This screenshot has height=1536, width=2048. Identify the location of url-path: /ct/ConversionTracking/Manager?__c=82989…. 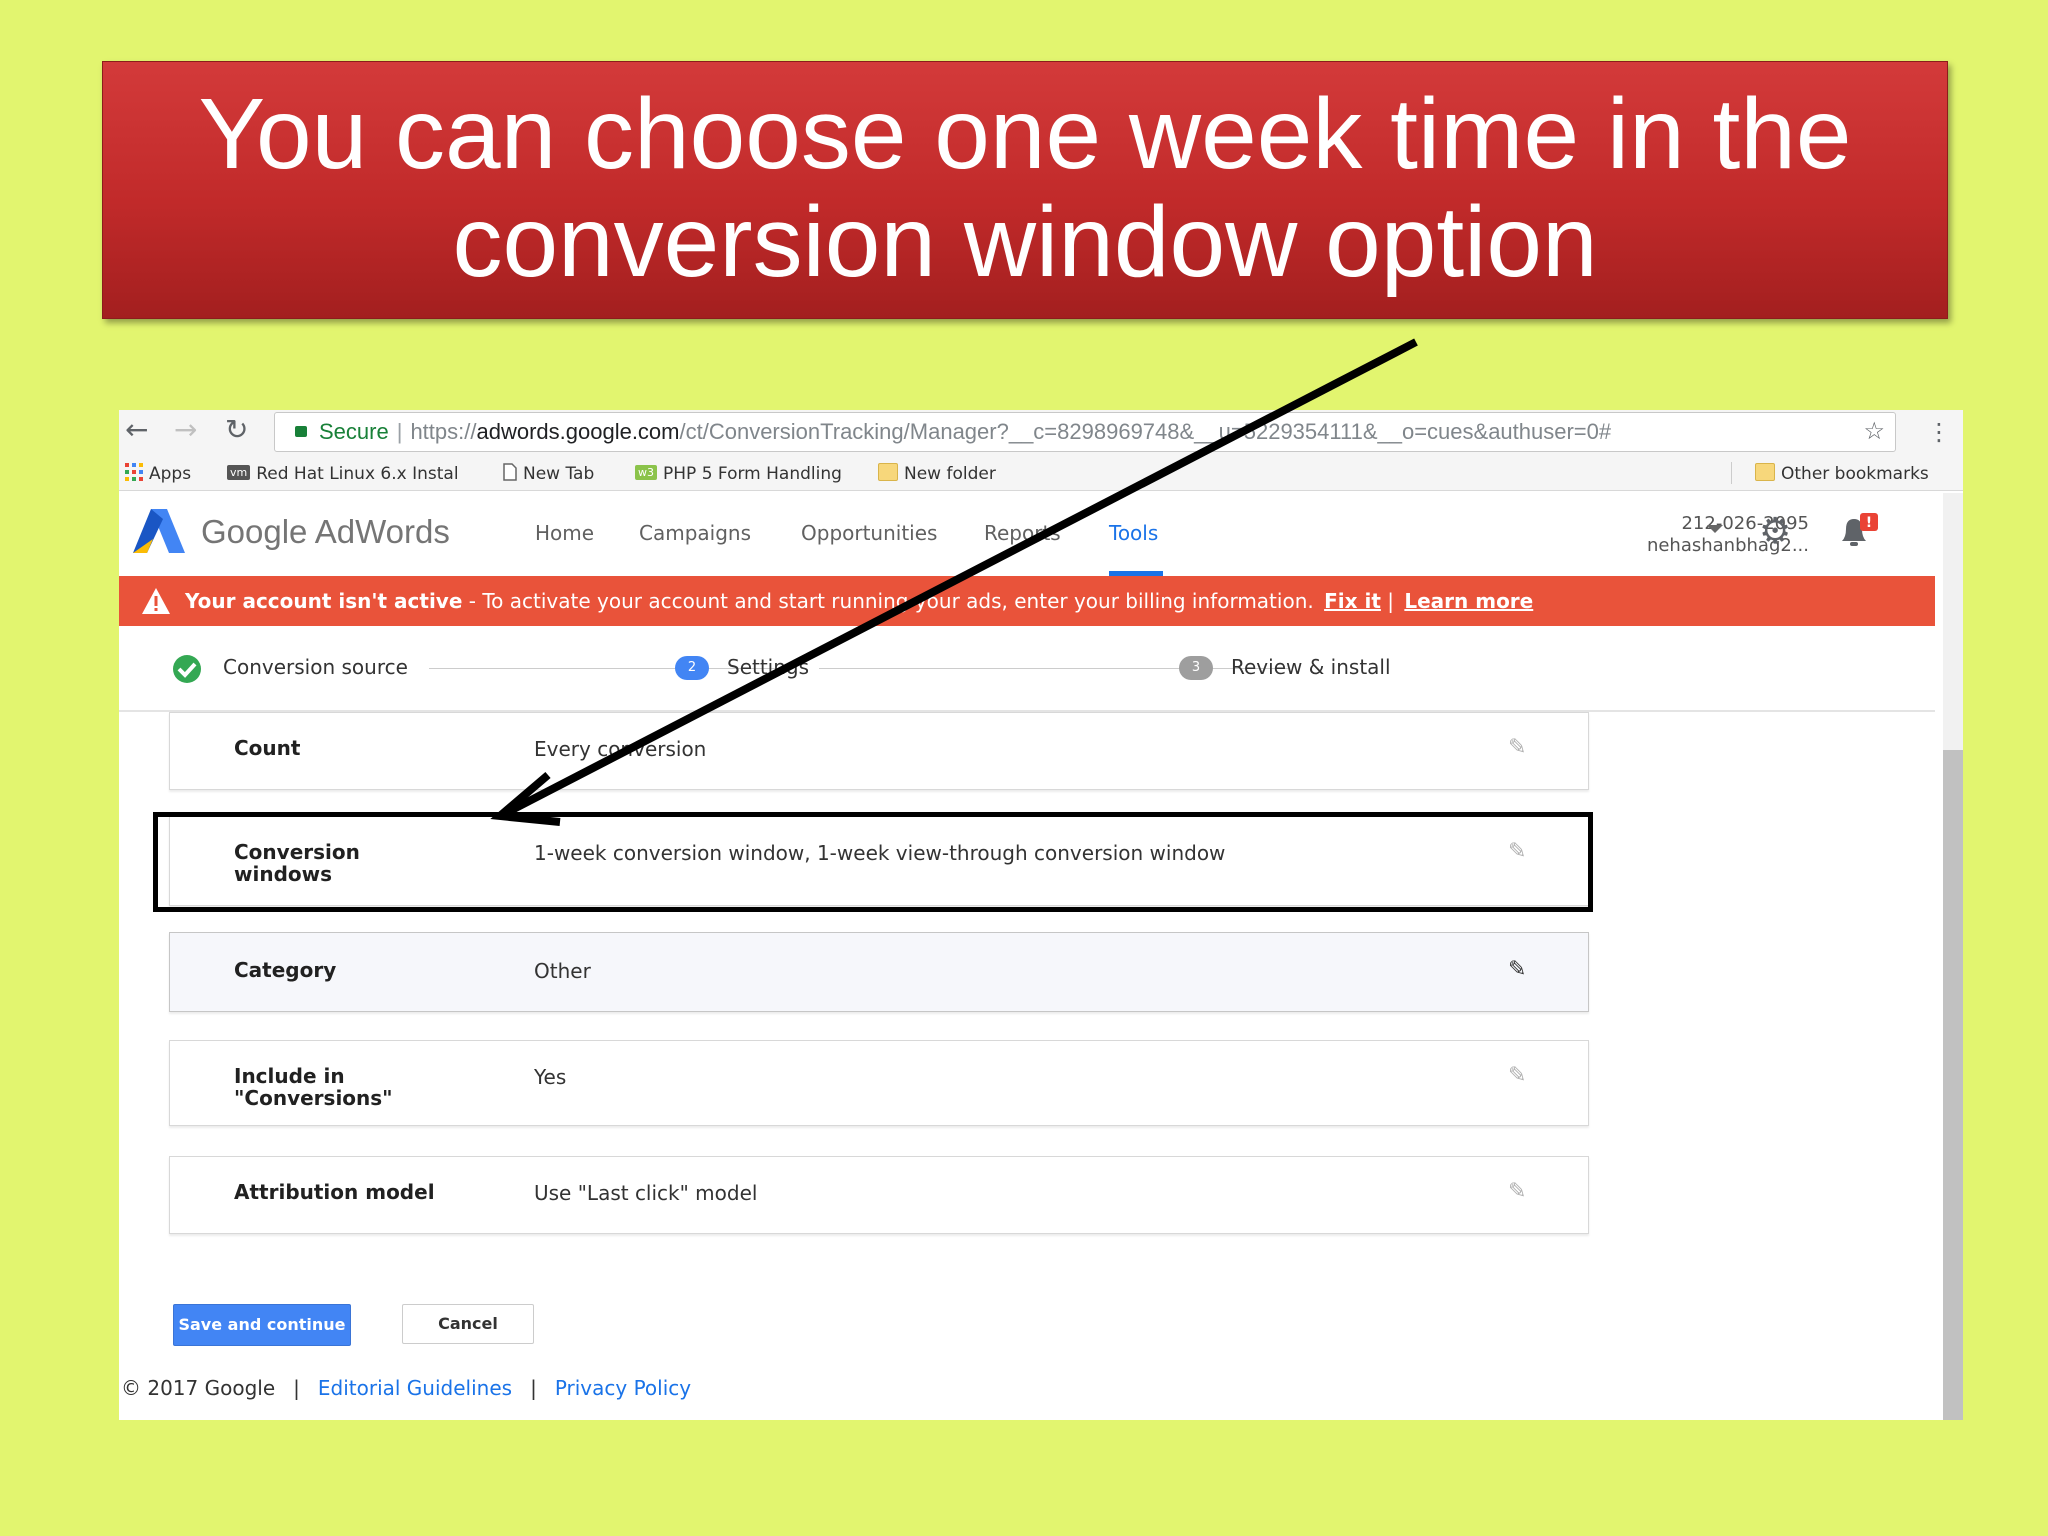
(1145, 431).